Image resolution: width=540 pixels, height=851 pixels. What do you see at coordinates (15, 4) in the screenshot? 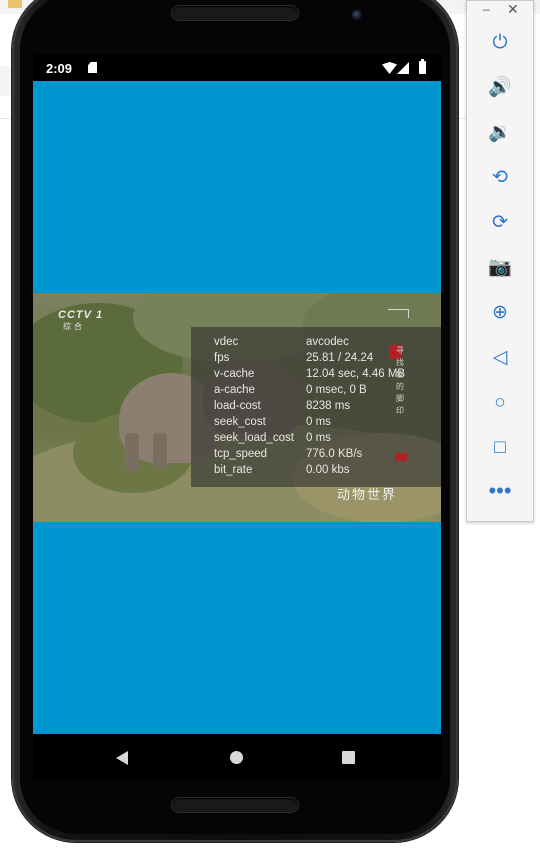
I see `folder-icon` at bounding box center [15, 4].